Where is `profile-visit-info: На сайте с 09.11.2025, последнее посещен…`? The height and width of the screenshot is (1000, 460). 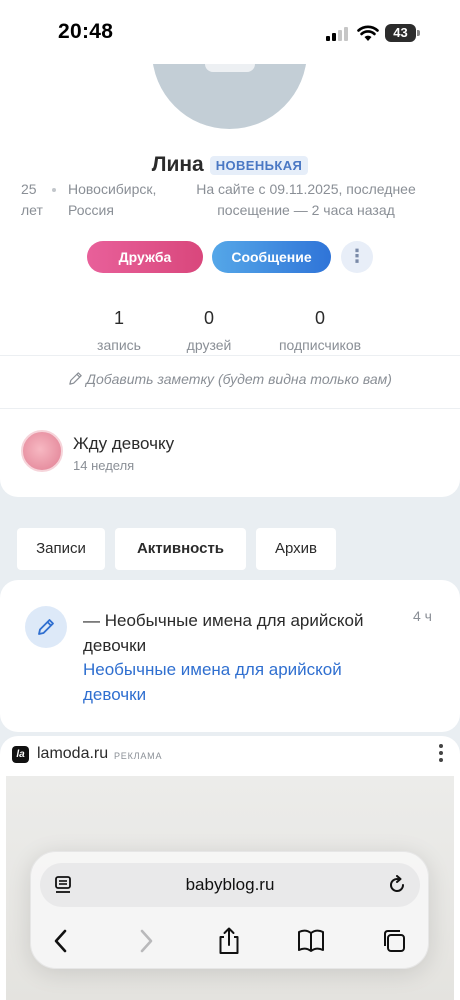 profile-visit-info: На сайте с 09.11.2025, последнее посещен… is located at coordinates (306, 200).